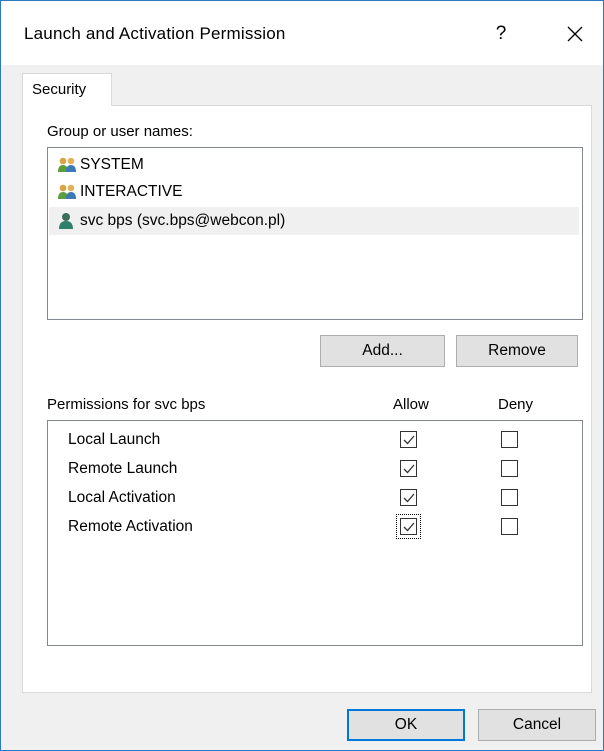 Image resolution: width=604 pixels, height=751 pixels. Describe the element at coordinates (122, 497) in the screenshot. I see `permission-name: Local Activation` at that location.